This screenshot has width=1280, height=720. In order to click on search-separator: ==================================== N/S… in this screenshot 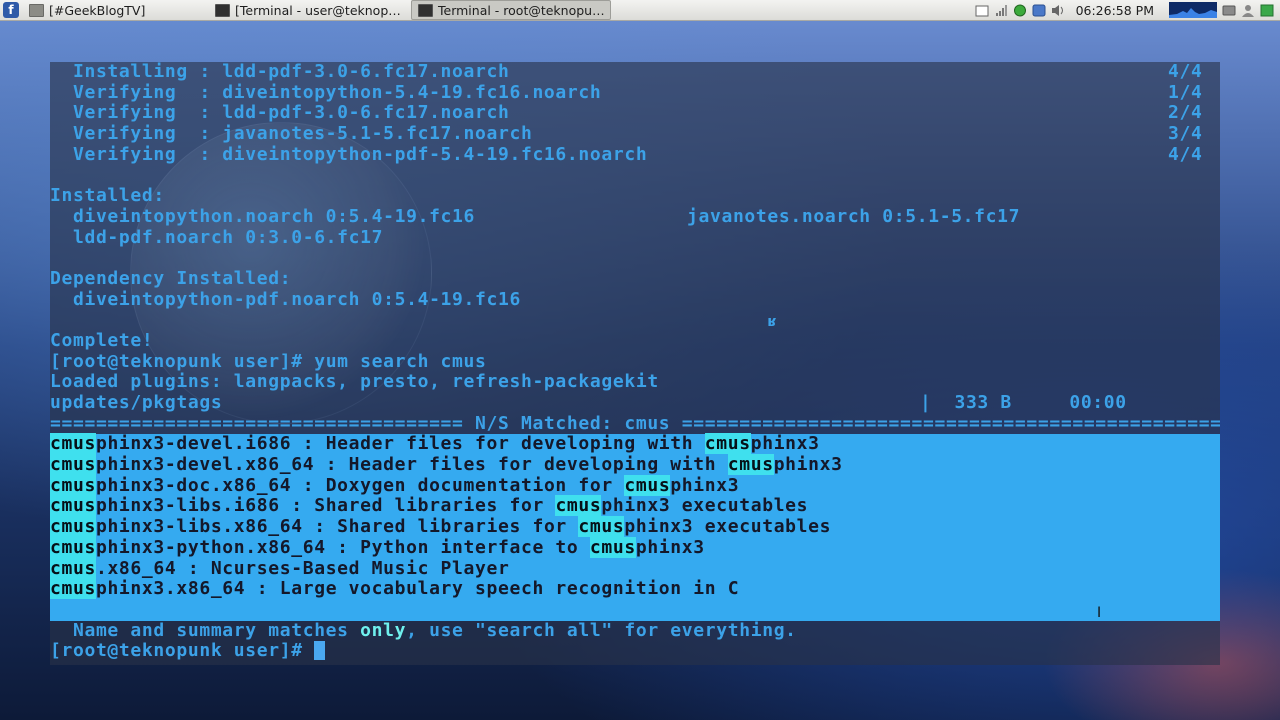, I will do `click(635, 424)`.